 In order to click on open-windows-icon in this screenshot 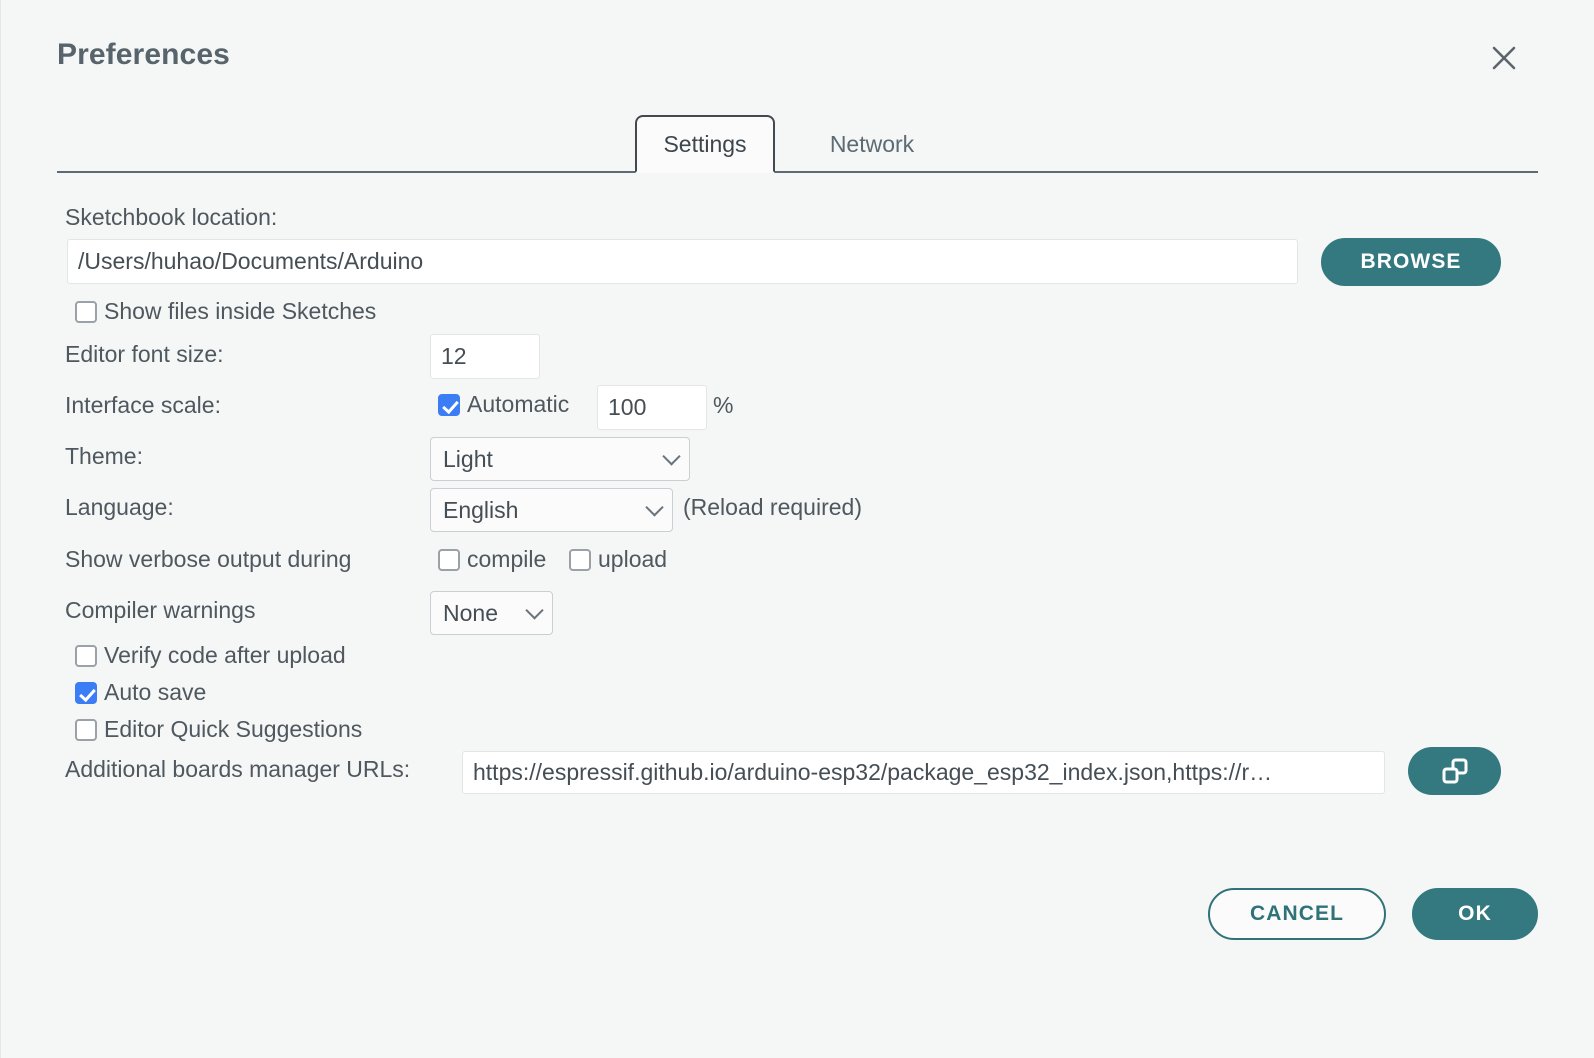, I will do `click(1454, 771)`.